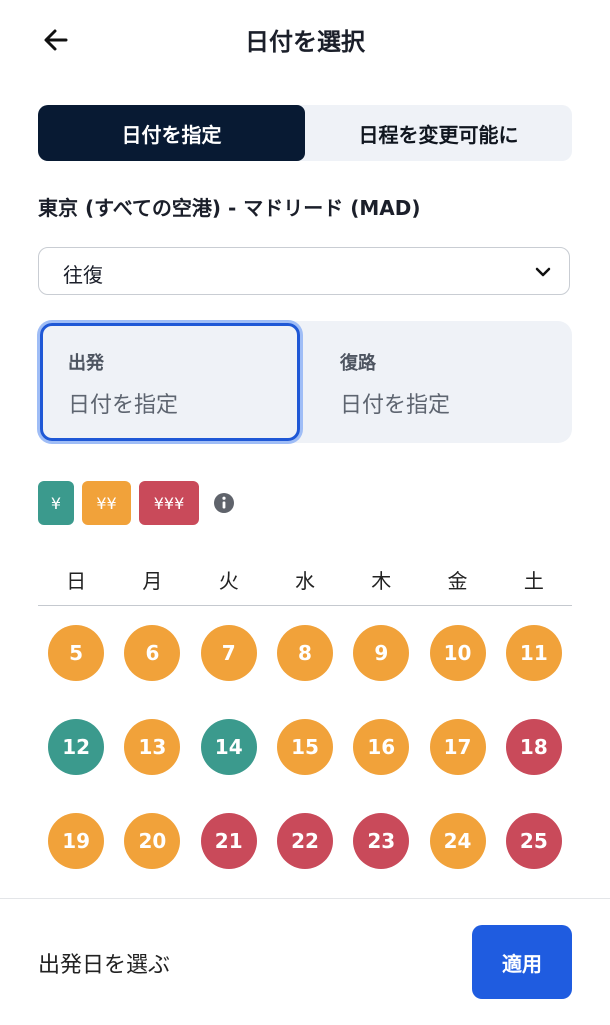  I want to click on apply-button: 適用, so click(522, 962).